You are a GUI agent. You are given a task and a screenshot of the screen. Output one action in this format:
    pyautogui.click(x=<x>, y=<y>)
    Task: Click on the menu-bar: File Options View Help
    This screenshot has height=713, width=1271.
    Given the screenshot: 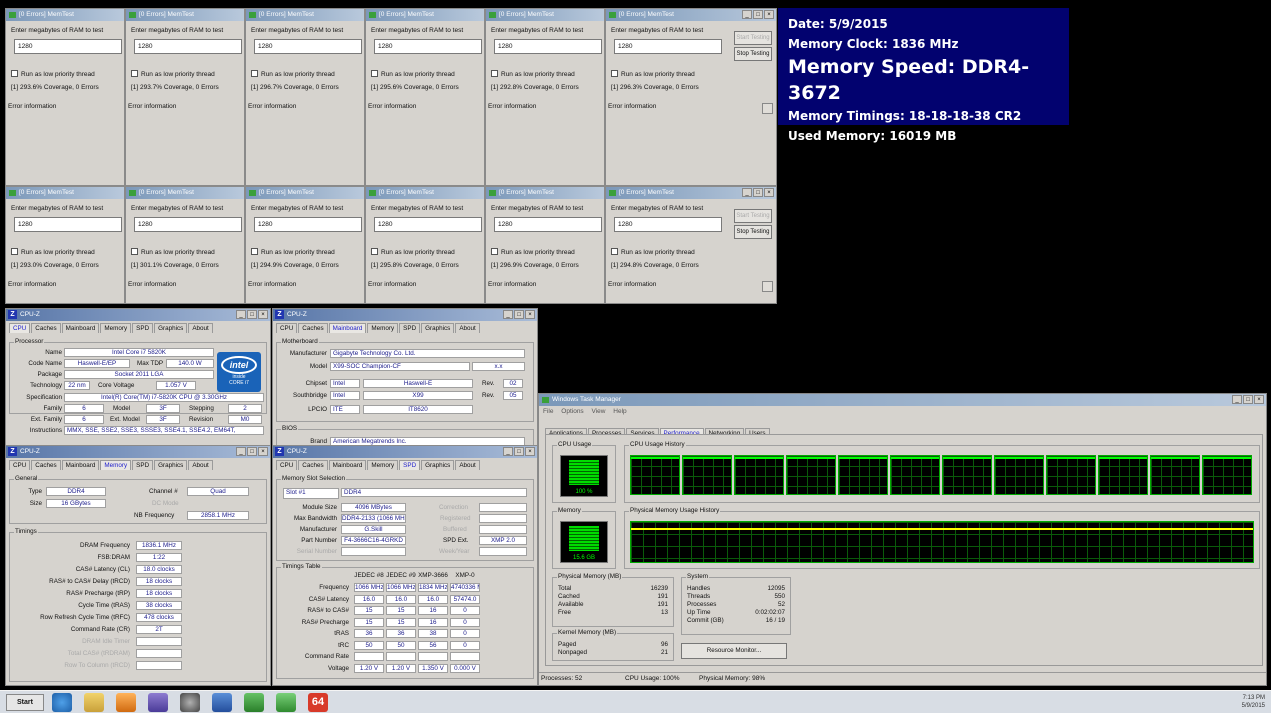 What is the action you would take?
    pyautogui.click(x=585, y=411)
    